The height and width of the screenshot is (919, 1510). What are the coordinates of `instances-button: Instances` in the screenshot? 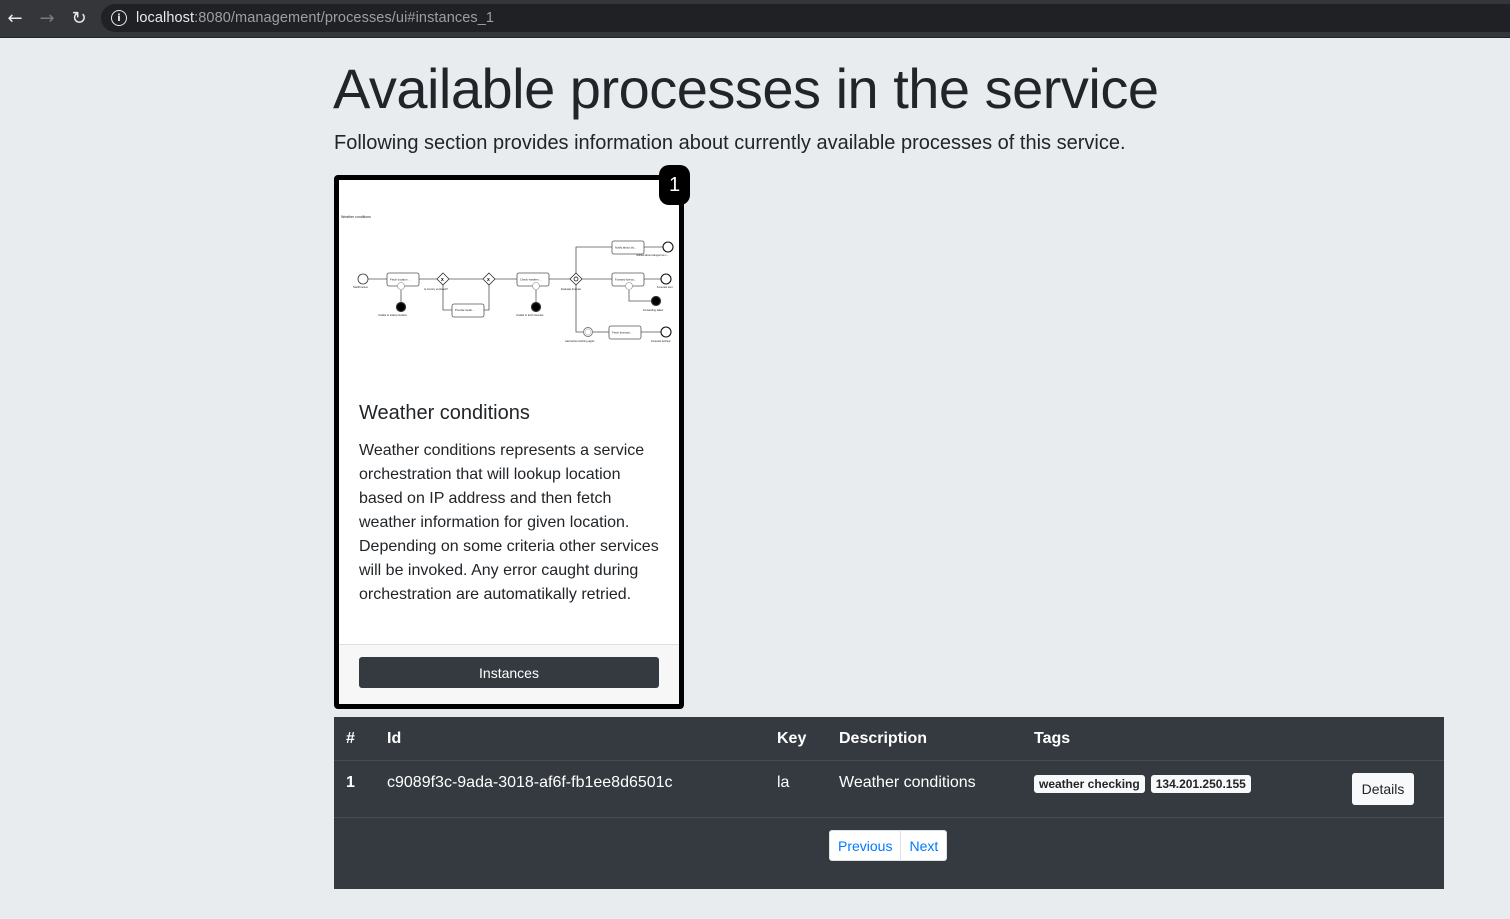 It's located at (509, 672).